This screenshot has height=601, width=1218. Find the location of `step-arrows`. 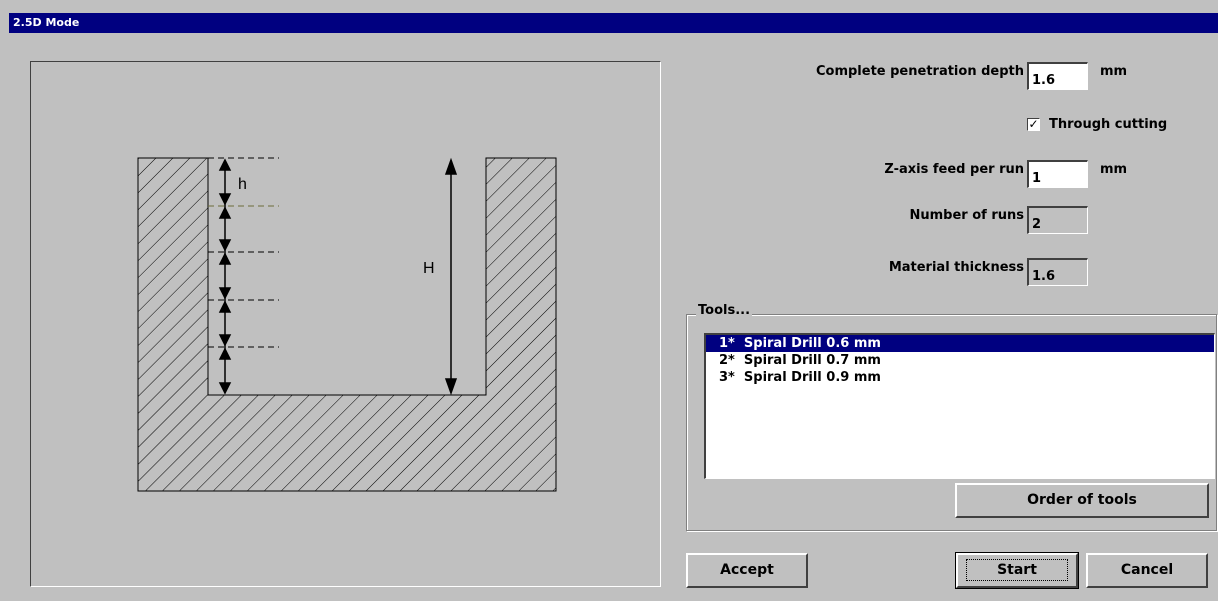

step-arrows is located at coordinates (225, 276).